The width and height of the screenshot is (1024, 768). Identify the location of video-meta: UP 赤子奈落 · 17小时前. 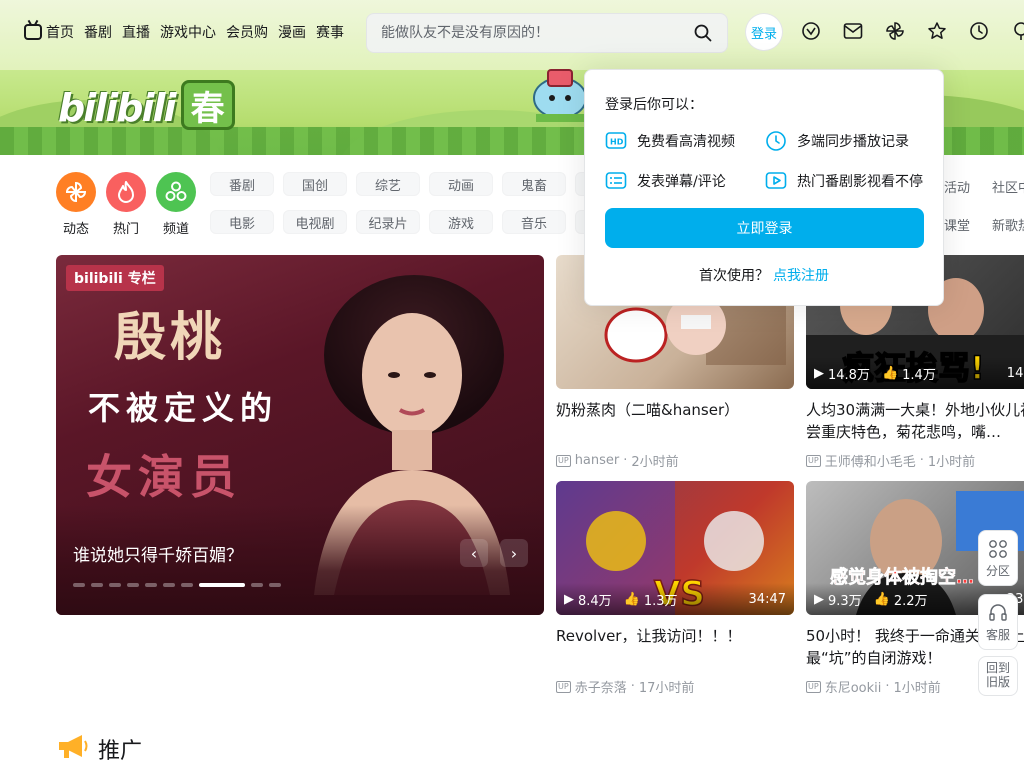
(675, 686).